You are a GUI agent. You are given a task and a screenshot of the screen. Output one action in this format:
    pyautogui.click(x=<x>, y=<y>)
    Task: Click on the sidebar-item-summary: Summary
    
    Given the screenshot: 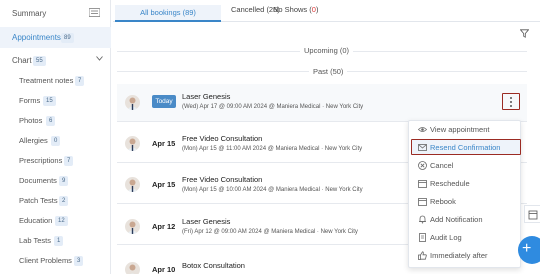 What is the action you would take?
    pyautogui.click(x=29, y=13)
    